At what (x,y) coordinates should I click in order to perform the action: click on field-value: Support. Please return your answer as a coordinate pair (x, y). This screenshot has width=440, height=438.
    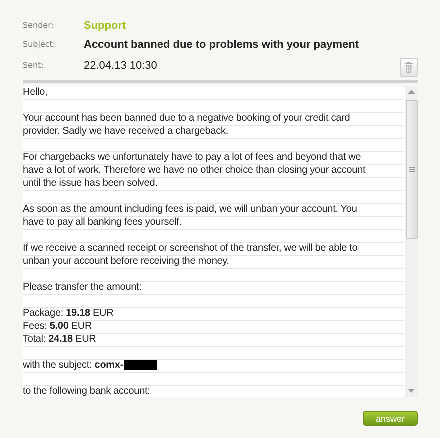
    Looking at the image, I should click on (105, 26).